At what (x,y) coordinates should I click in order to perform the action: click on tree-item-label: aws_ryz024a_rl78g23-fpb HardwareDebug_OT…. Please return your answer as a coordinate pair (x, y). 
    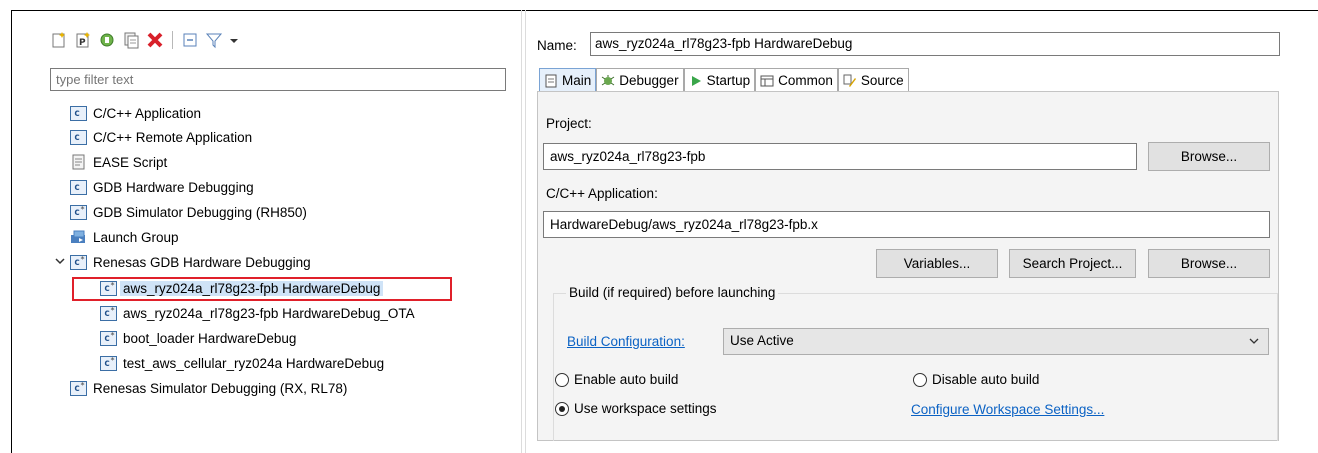
    Looking at the image, I should click on (269, 313).